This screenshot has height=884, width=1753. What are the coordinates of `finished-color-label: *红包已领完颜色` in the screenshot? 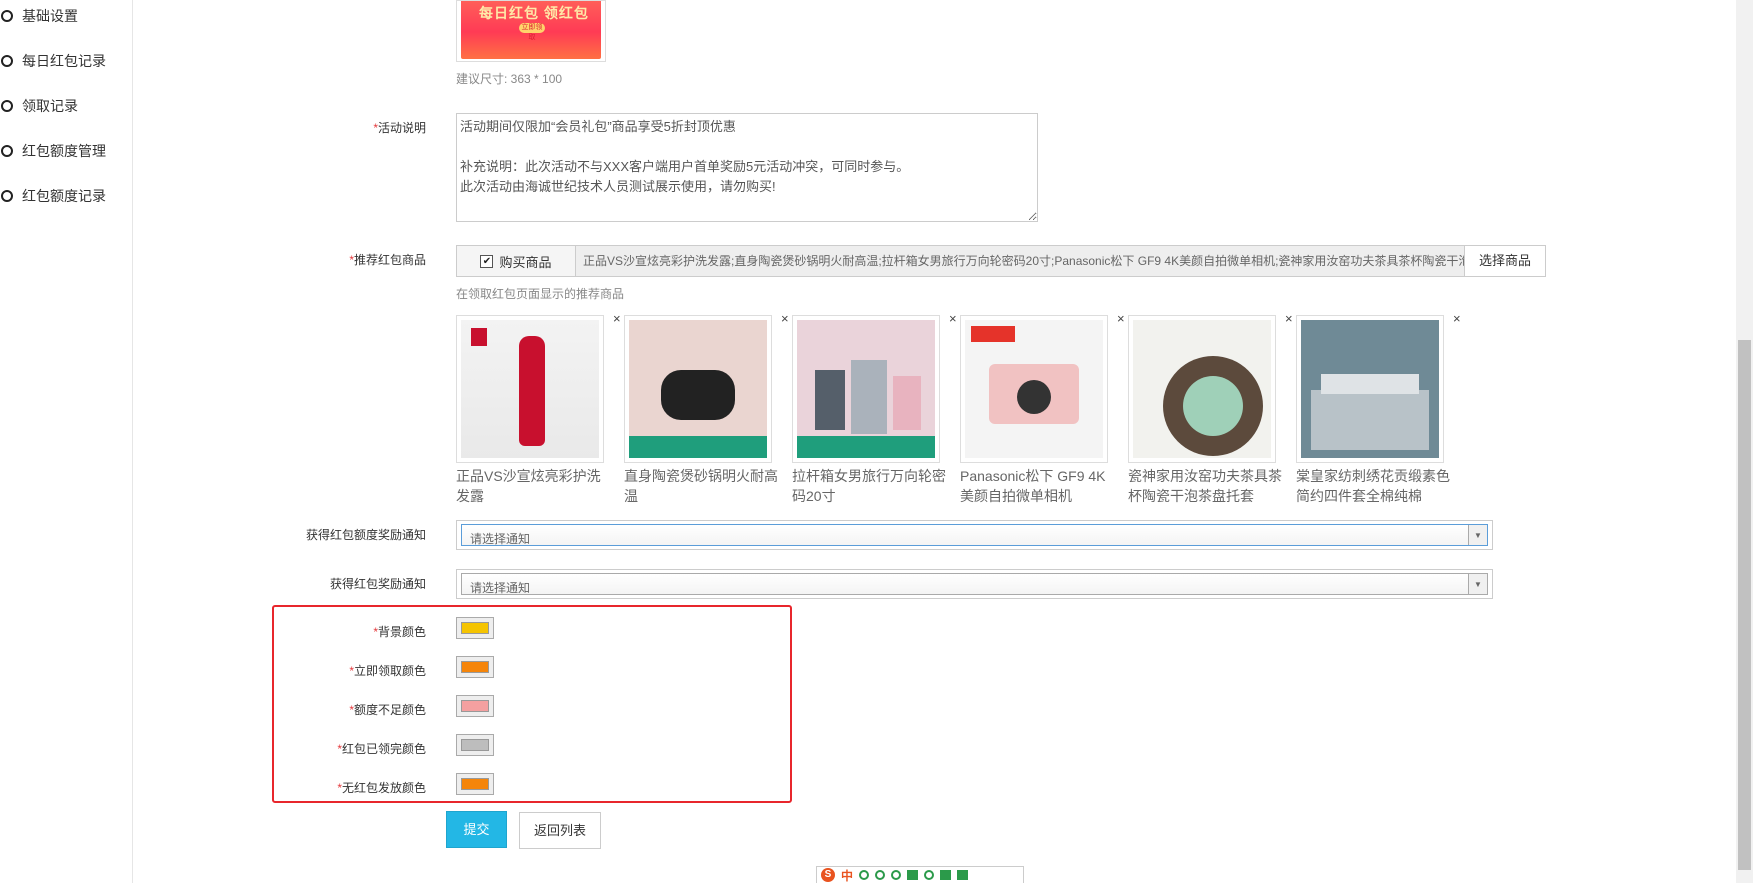 It's located at (381, 749).